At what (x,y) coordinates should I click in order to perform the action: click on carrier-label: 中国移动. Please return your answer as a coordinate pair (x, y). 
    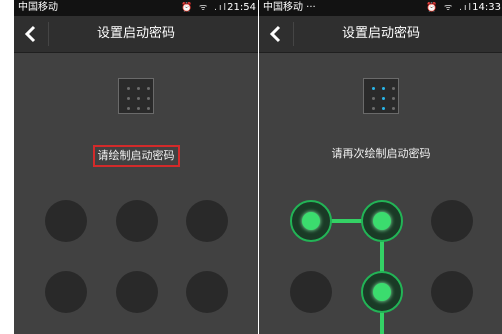
    Looking at the image, I should click on (38, 7).